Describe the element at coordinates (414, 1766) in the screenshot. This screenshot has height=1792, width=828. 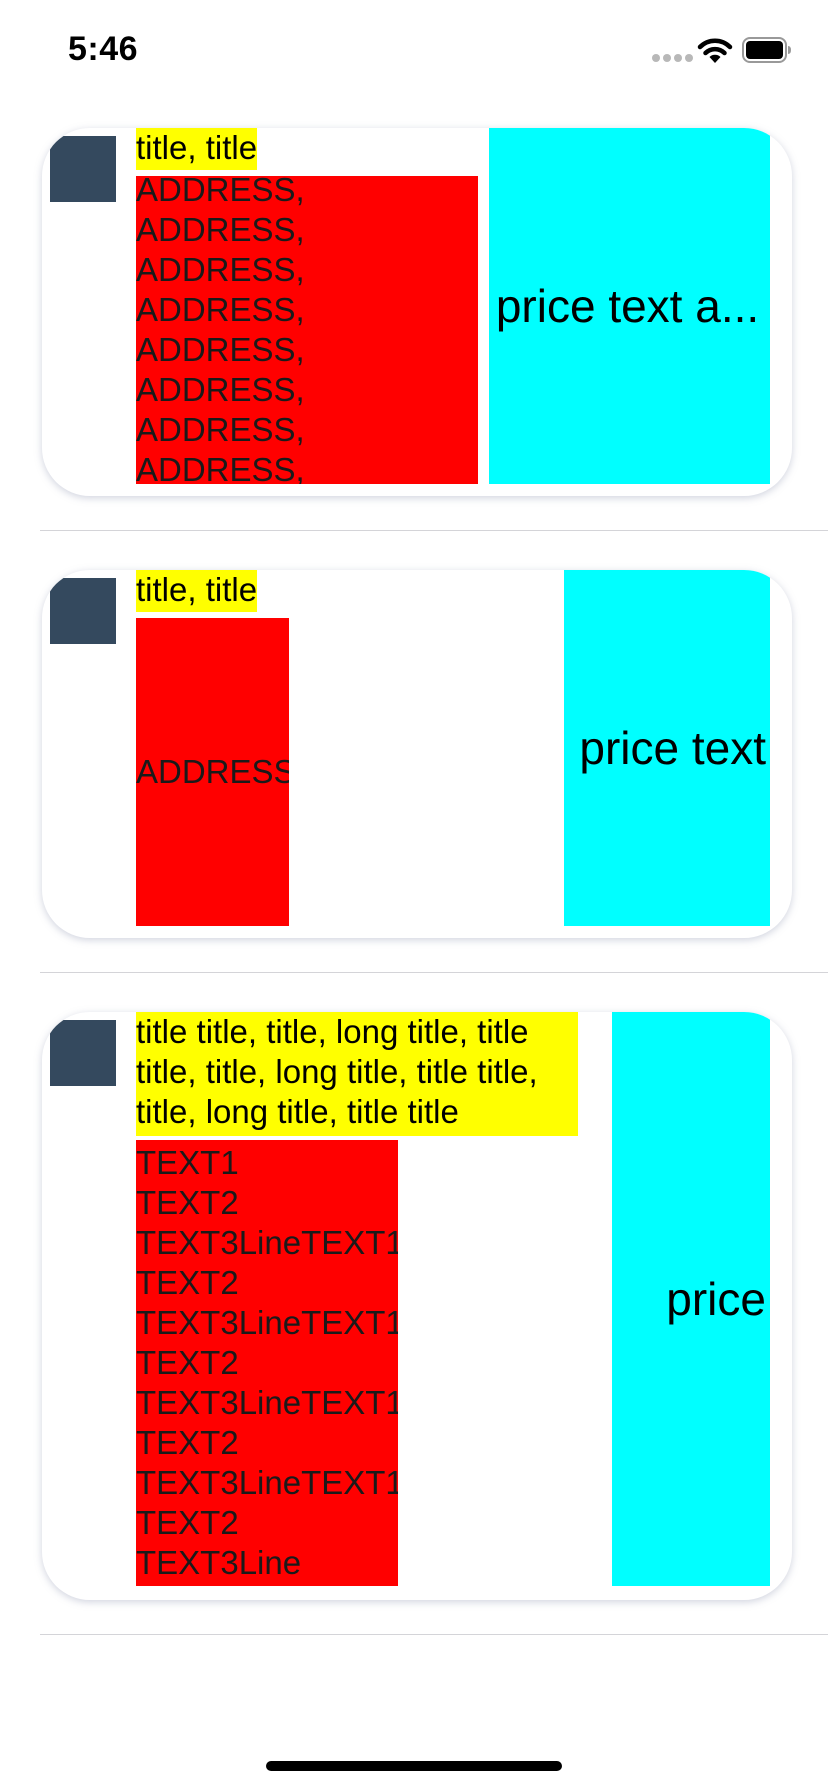
I see `home-indicator` at that location.